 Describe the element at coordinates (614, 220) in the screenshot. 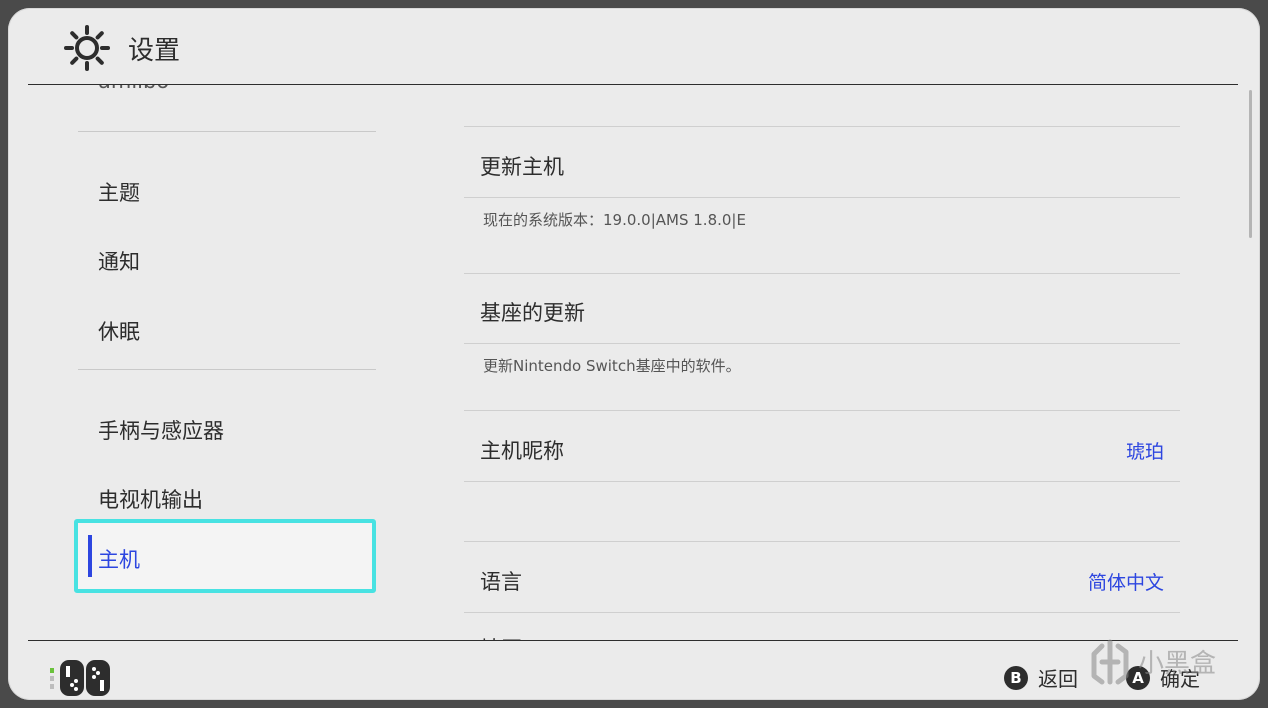

I see `row-description: 现在的系统版本：19.0.0|AMS 1.8.0|E` at that location.